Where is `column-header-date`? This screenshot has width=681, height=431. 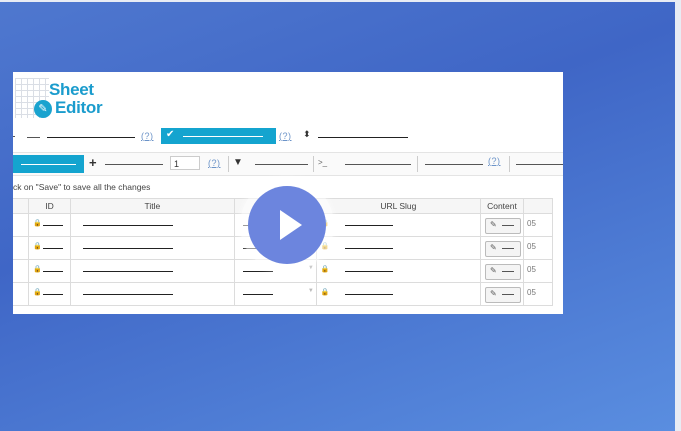
column-header-date is located at coordinates (538, 206).